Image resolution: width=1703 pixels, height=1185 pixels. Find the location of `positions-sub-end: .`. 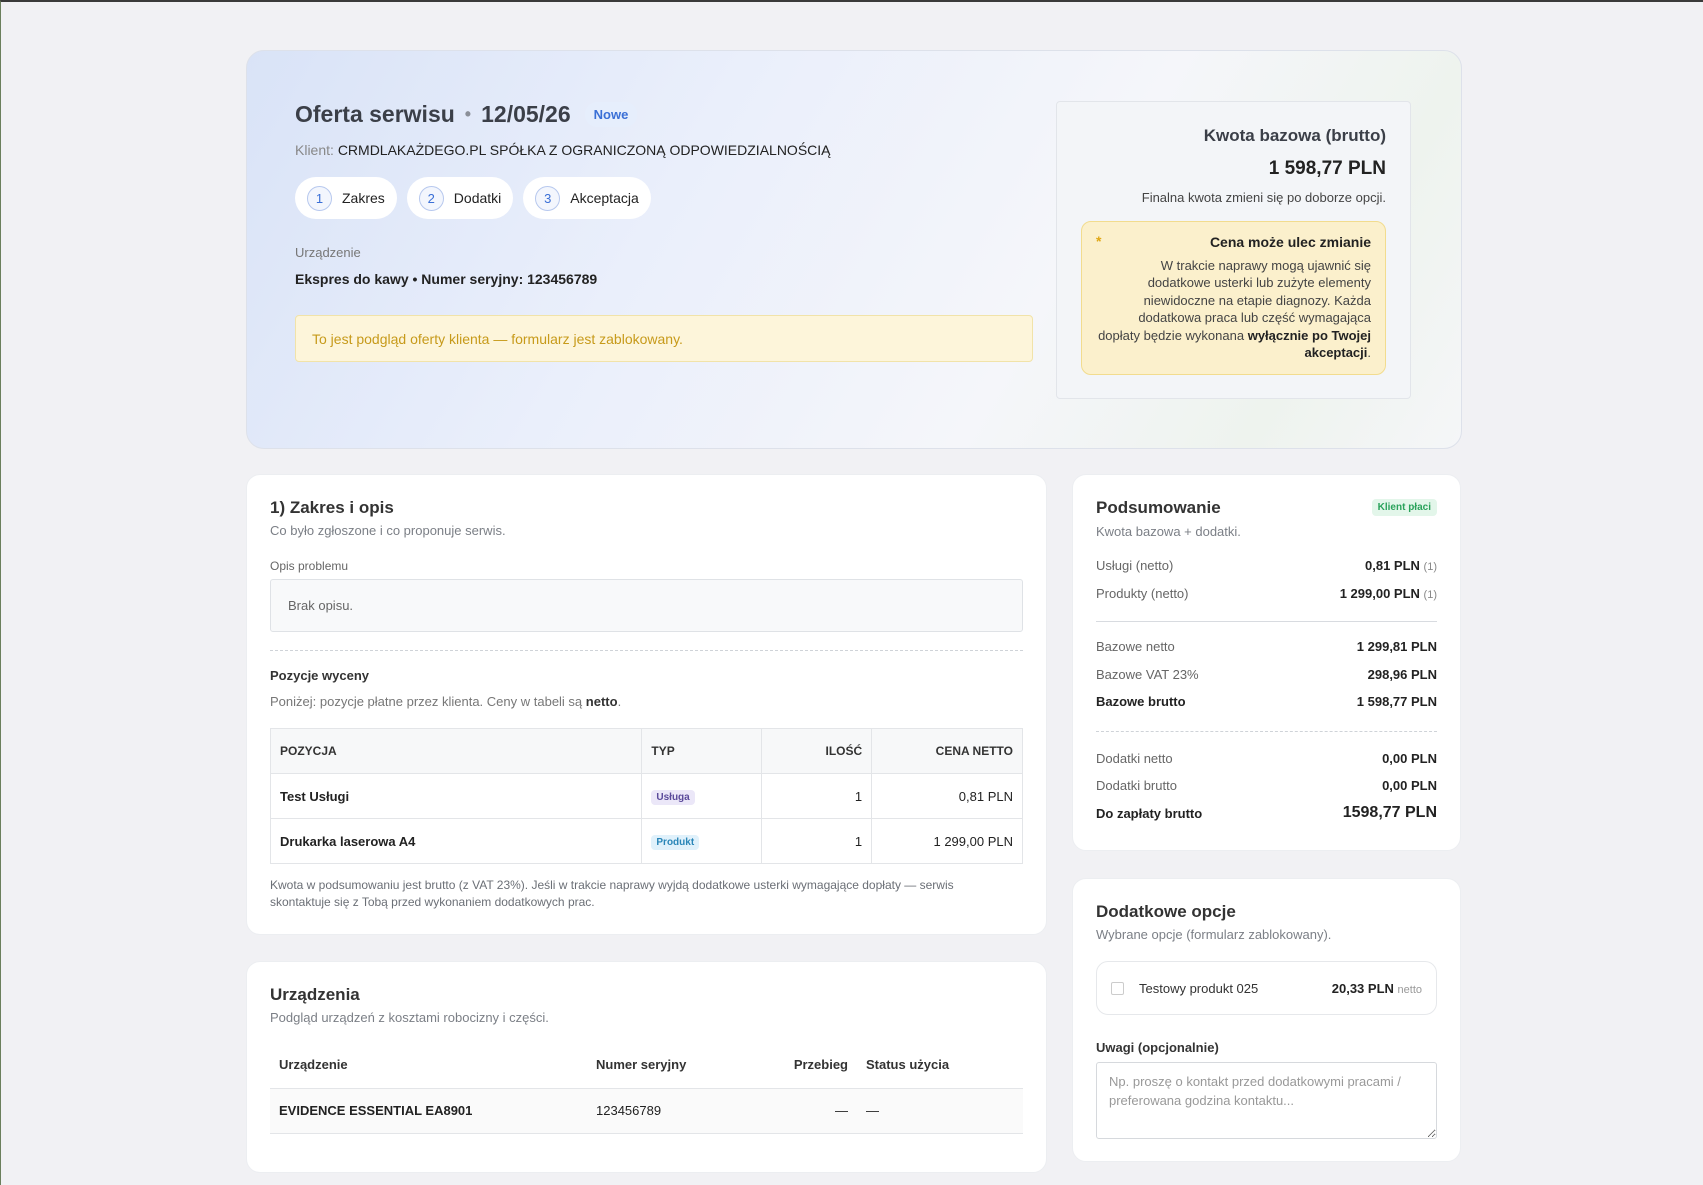

positions-sub-end: . is located at coordinates (619, 701).